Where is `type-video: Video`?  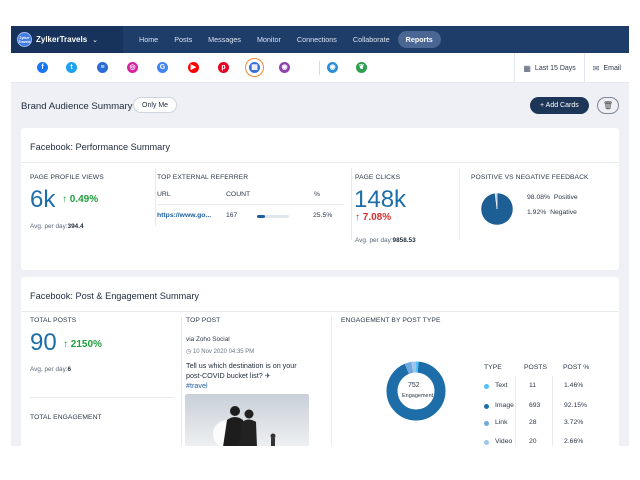
type-video: Video is located at coordinates (504, 441).